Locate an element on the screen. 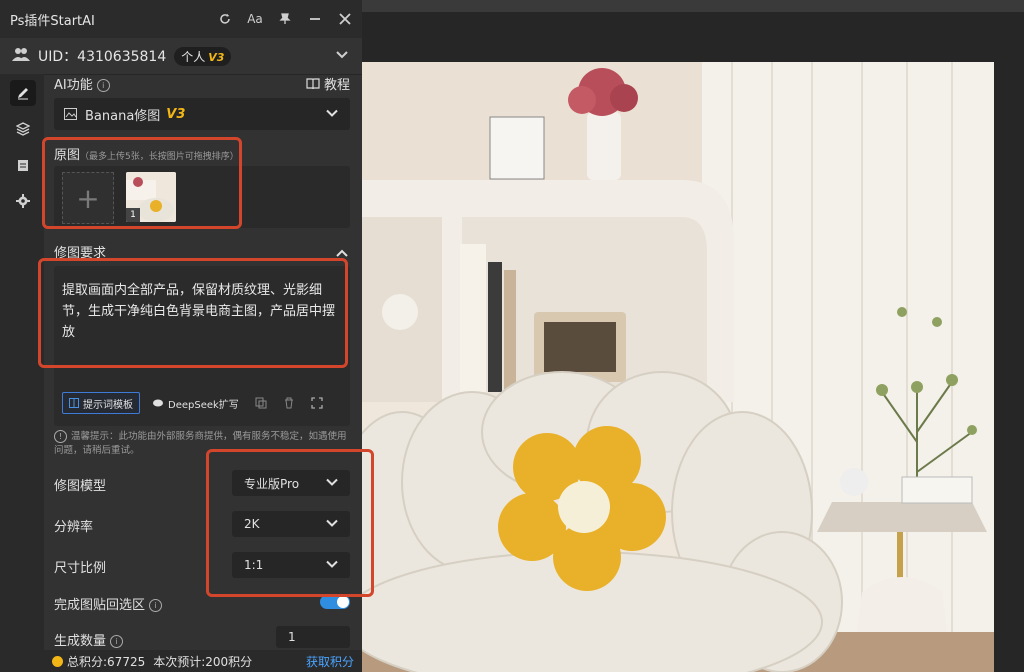  requirement-toolbar: 提示词模板 DeepSeek扩写 is located at coordinates (194, 403).